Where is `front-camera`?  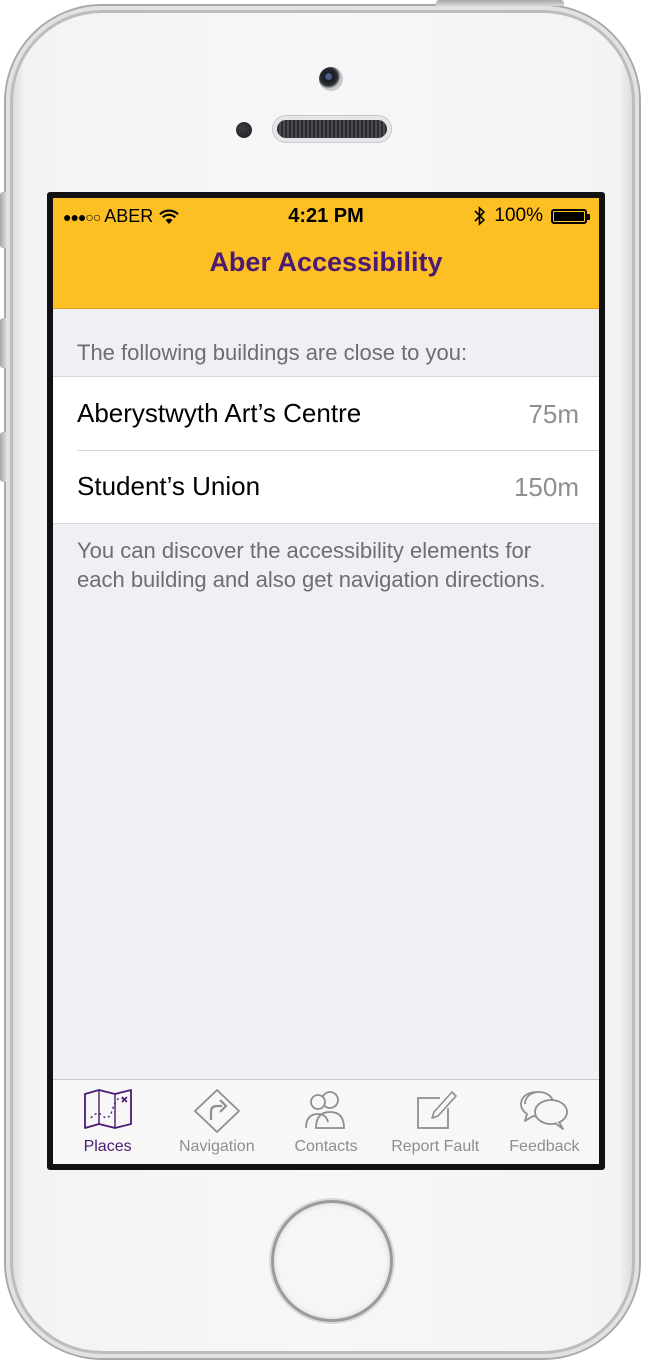 front-camera is located at coordinates (331, 79).